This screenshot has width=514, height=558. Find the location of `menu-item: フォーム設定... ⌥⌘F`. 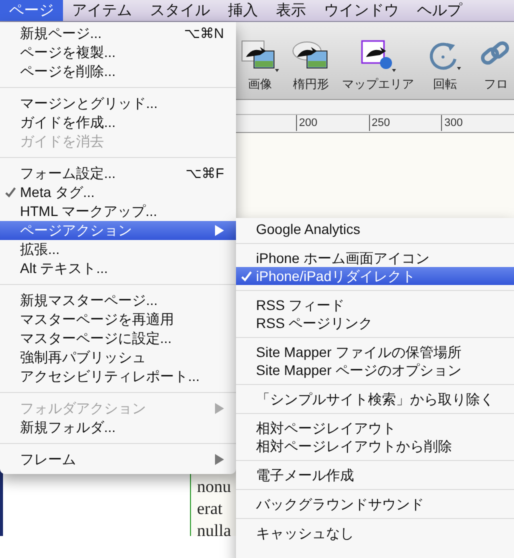

menu-item: フォーム設定... ⌥⌘F is located at coordinates (118, 173).